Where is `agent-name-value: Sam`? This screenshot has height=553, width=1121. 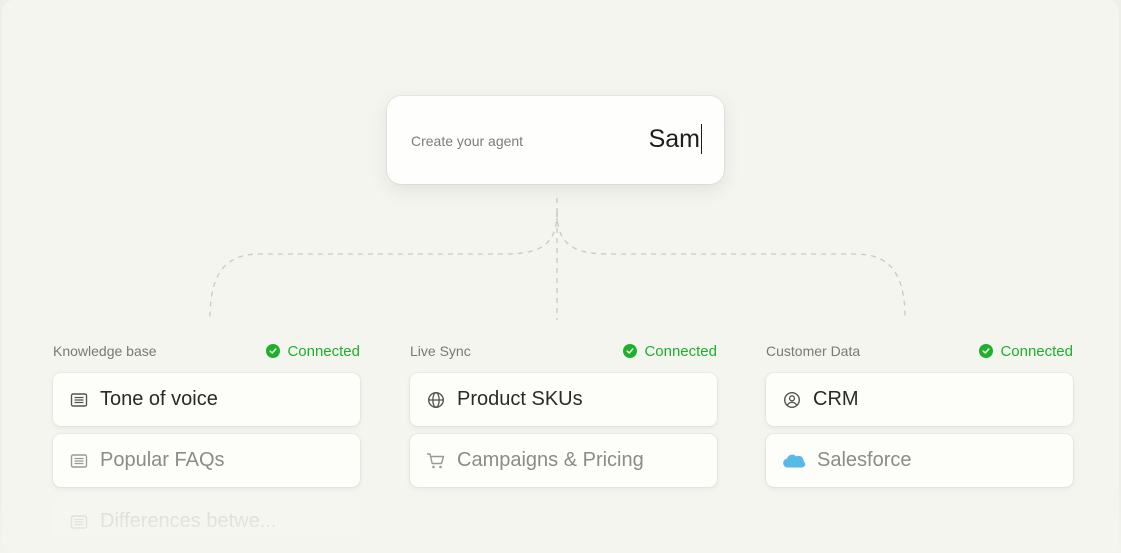 agent-name-value: Sam is located at coordinates (674, 138).